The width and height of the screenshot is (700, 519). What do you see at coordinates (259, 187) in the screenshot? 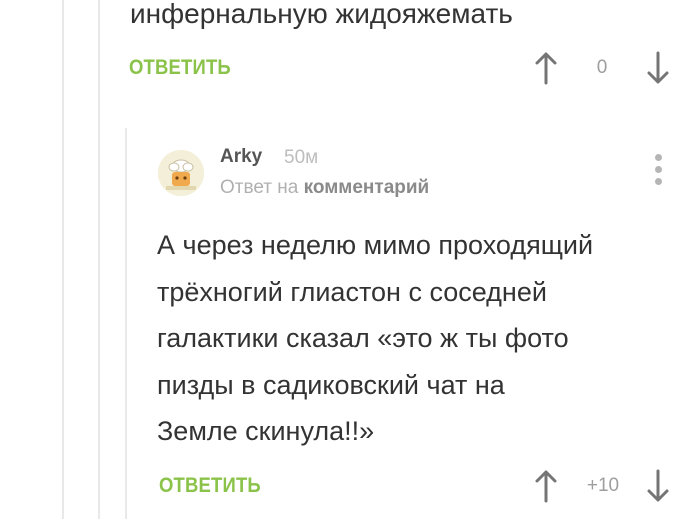
I see `reply-to-prefix: Ответ на` at bounding box center [259, 187].